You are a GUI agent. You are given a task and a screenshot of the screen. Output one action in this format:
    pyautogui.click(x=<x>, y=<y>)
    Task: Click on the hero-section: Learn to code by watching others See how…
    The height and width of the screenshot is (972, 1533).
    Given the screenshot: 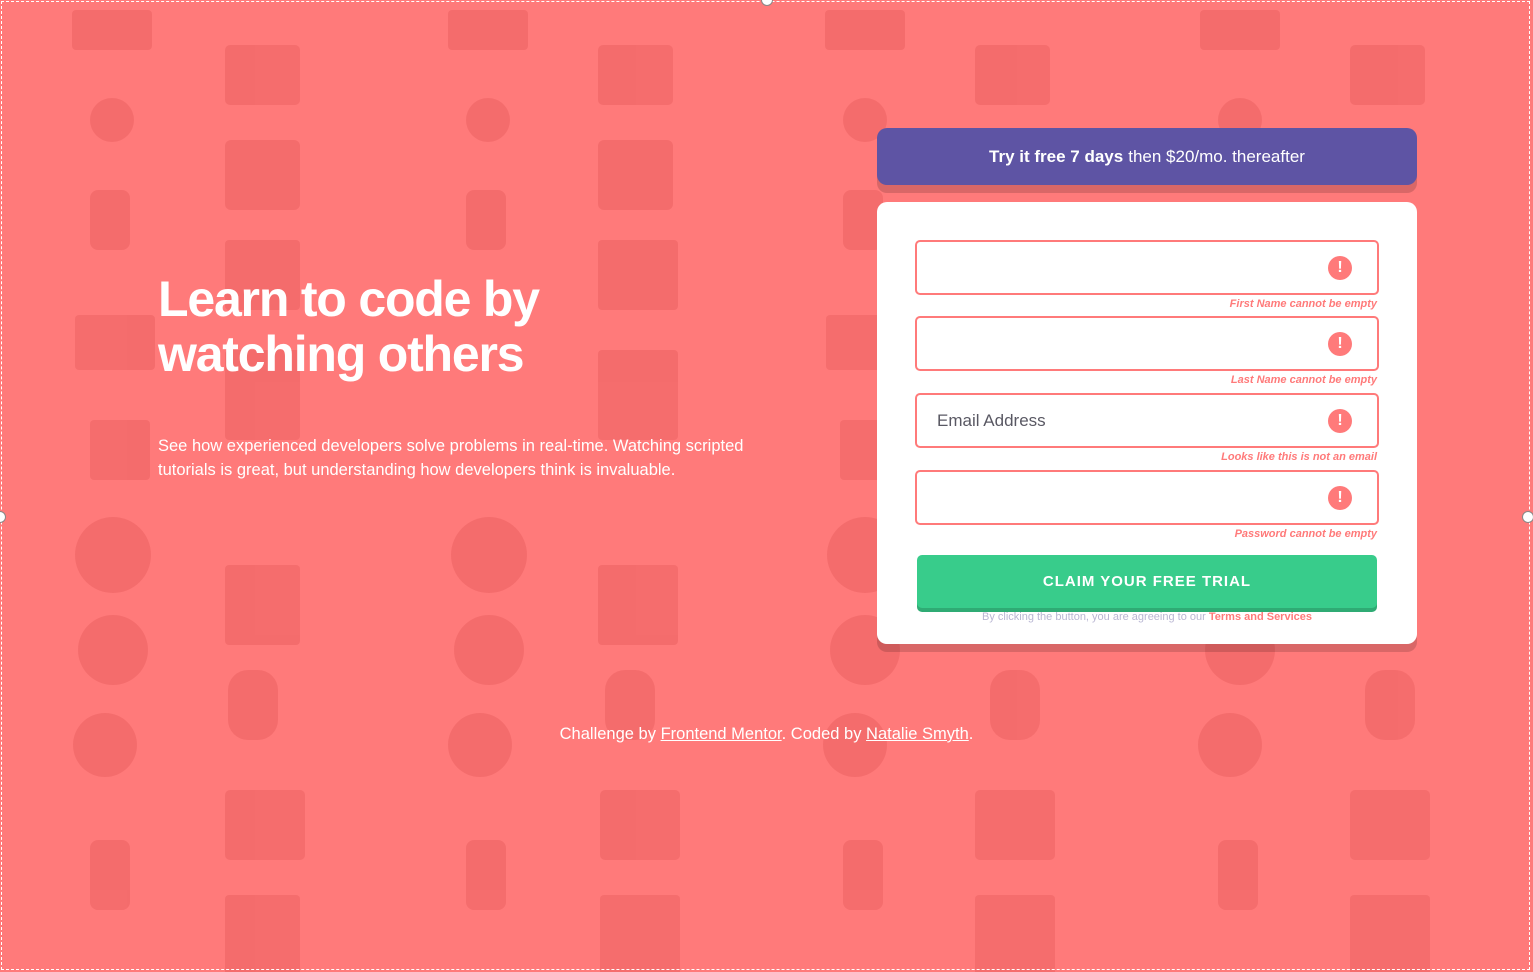 What is the action you would take?
    pyautogui.click(x=458, y=377)
    